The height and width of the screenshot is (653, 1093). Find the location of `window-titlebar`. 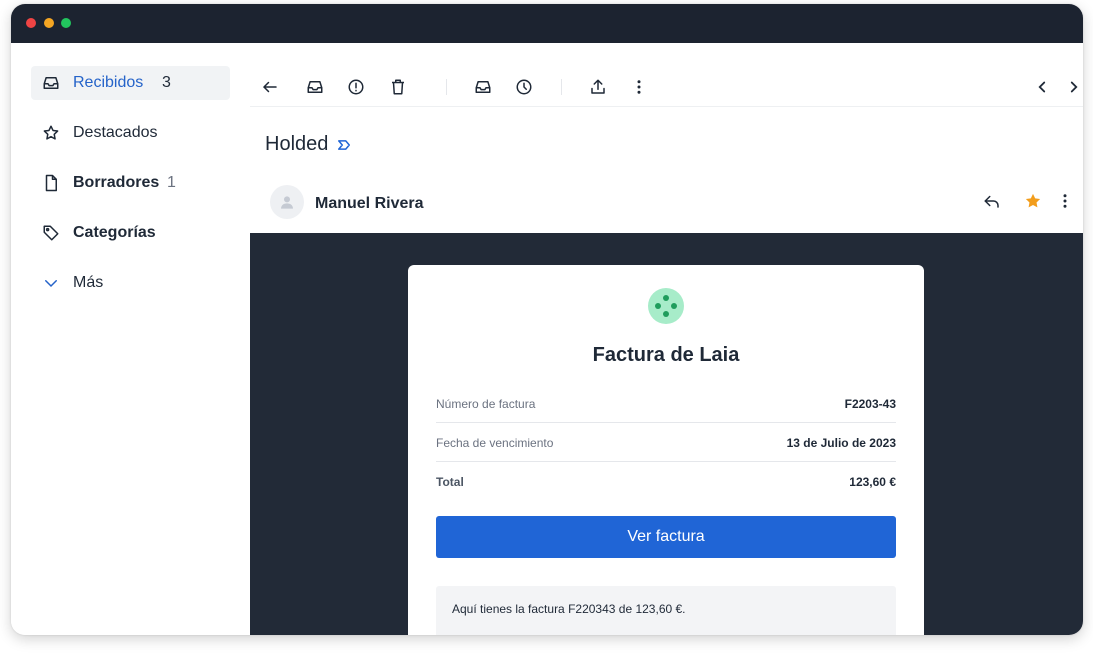

window-titlebar is located at coordinates (547, 23).